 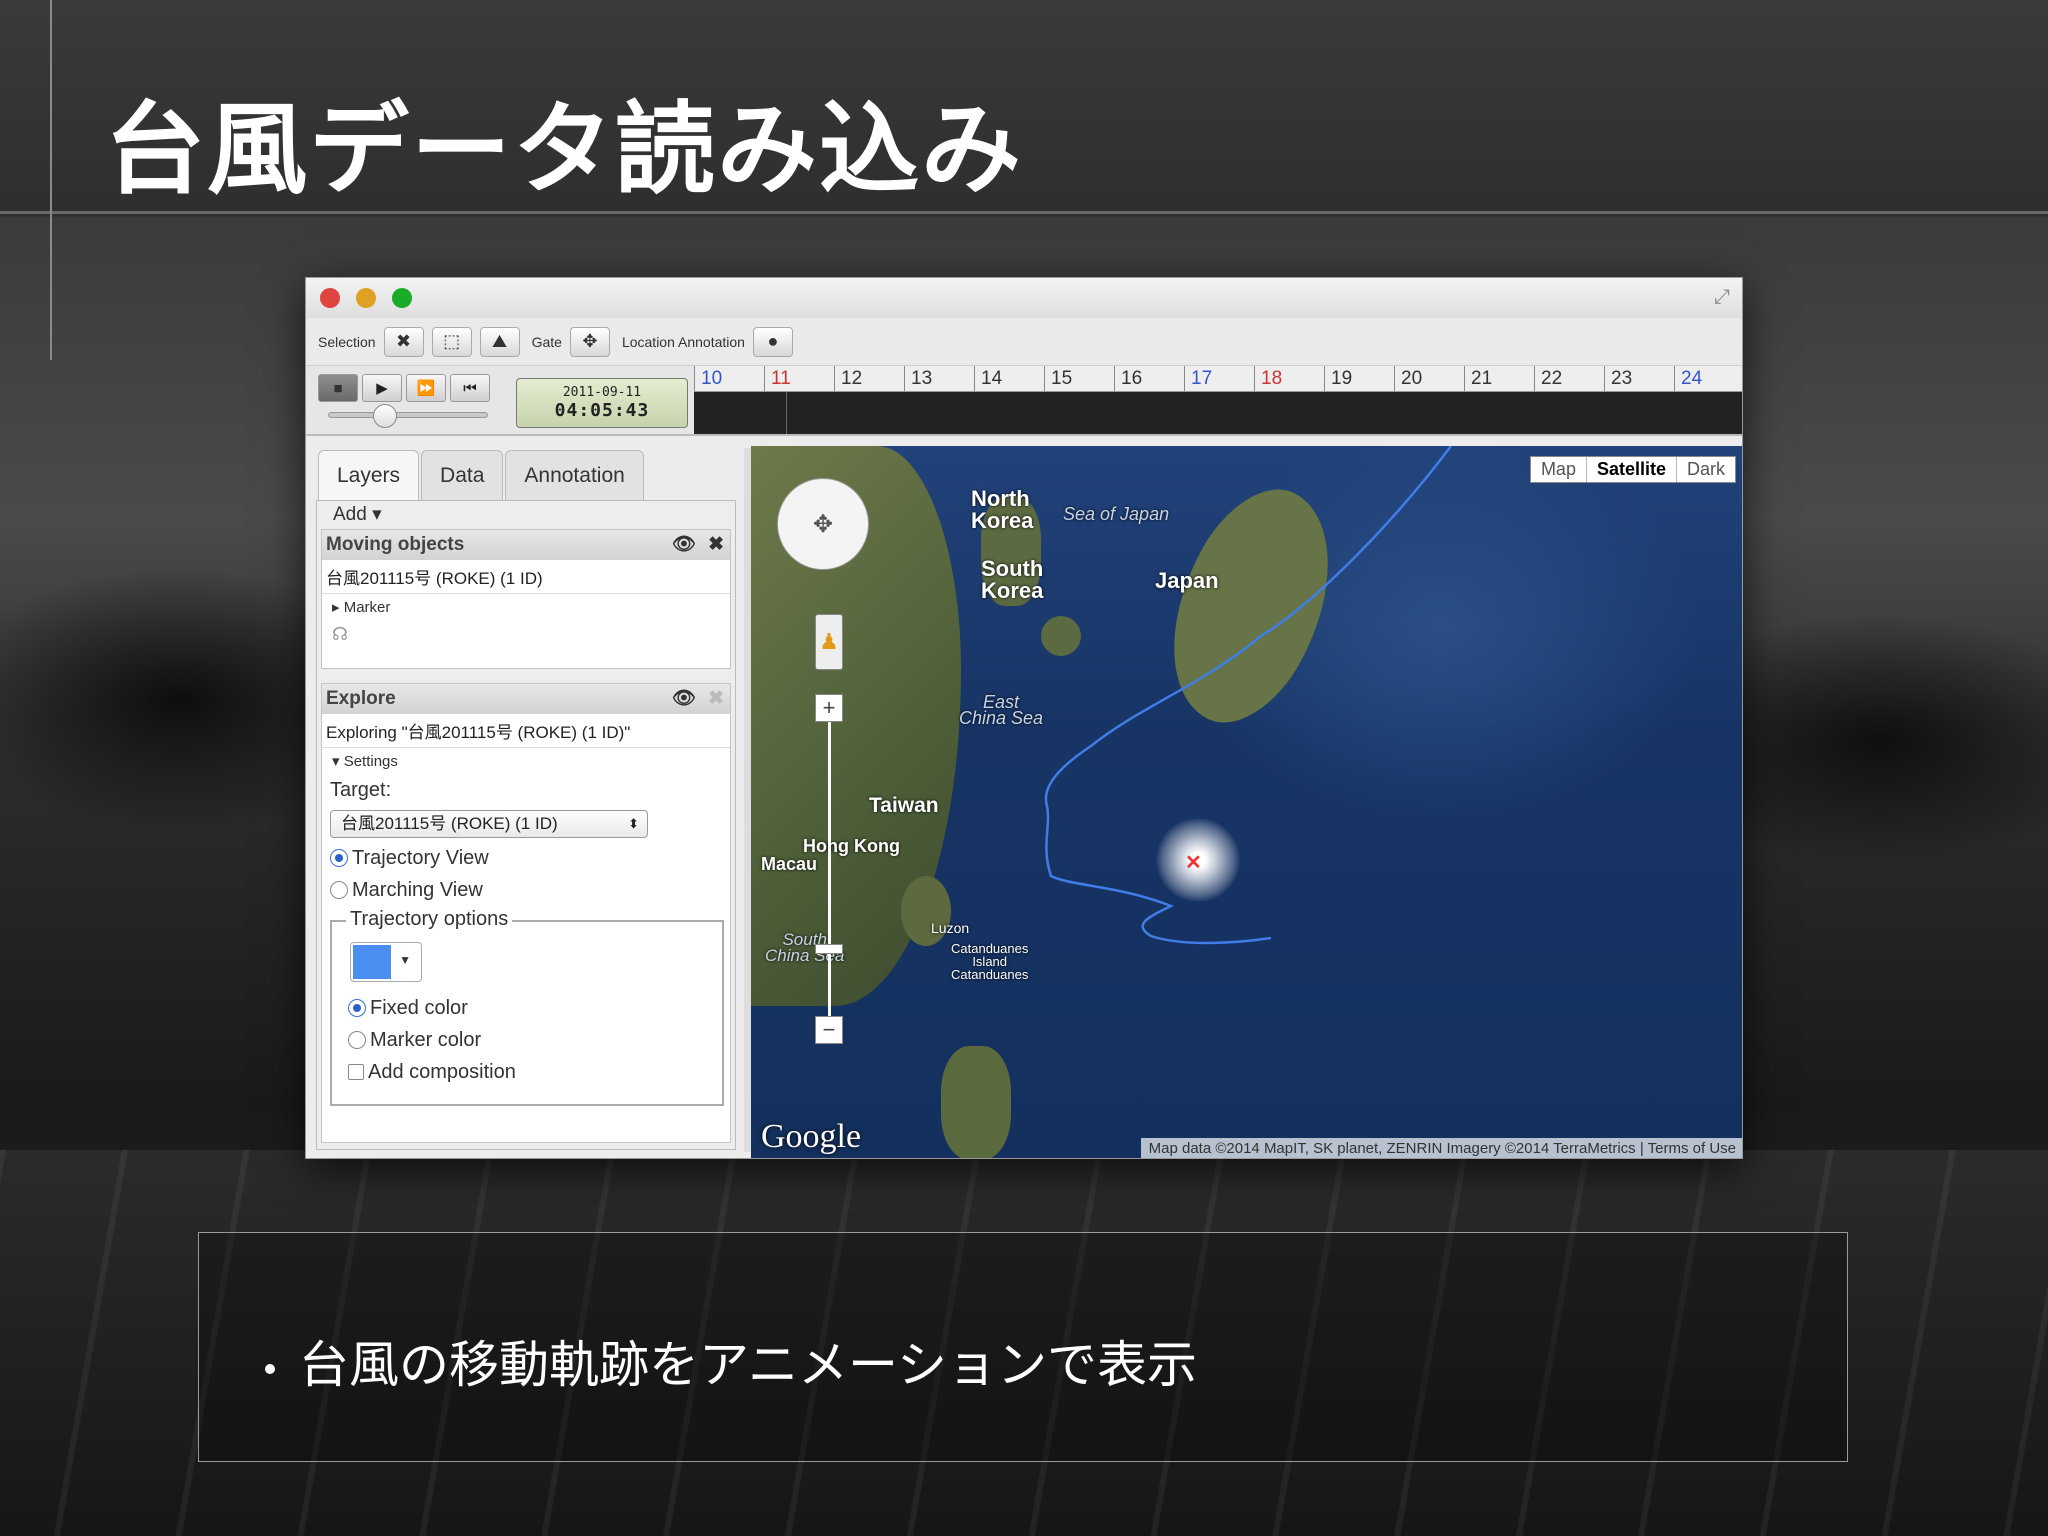 I want to click on add-layer-button: Add ▾, so click(x=357, y=514).